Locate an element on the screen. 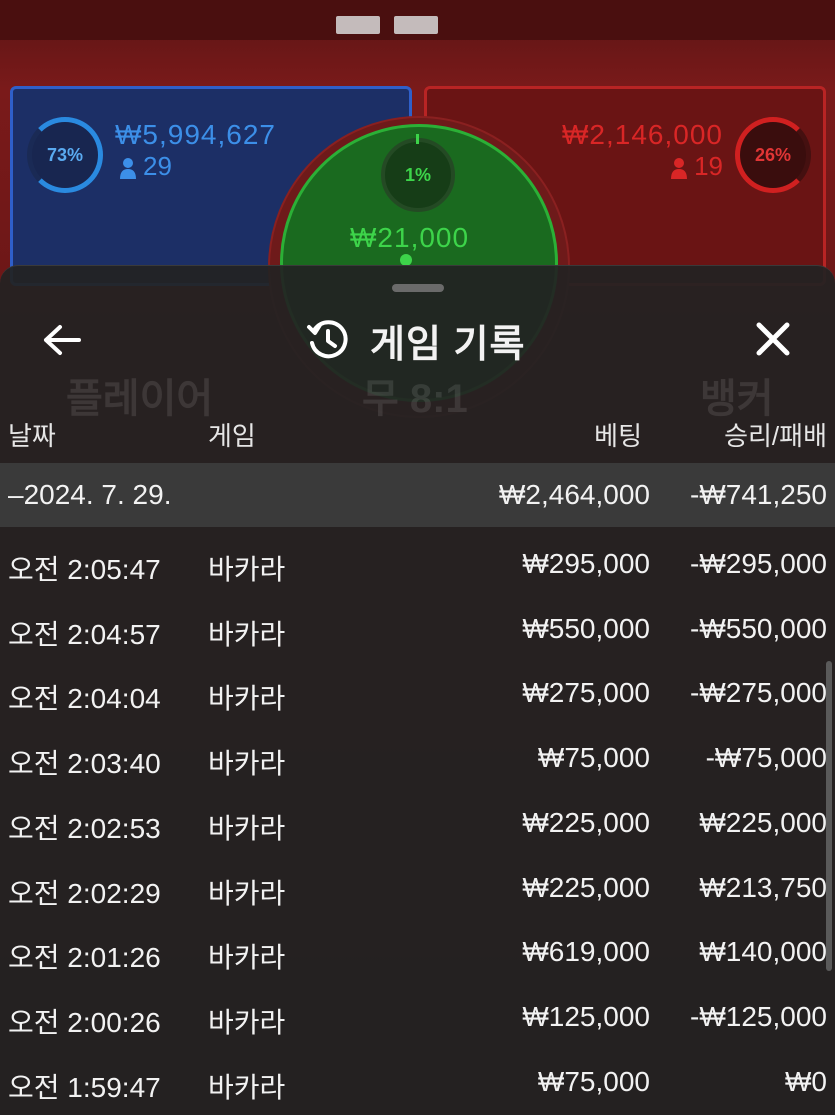 The image size is (835, 1115). row-bet: ₩619,000 is located at coordinates (586, 952).